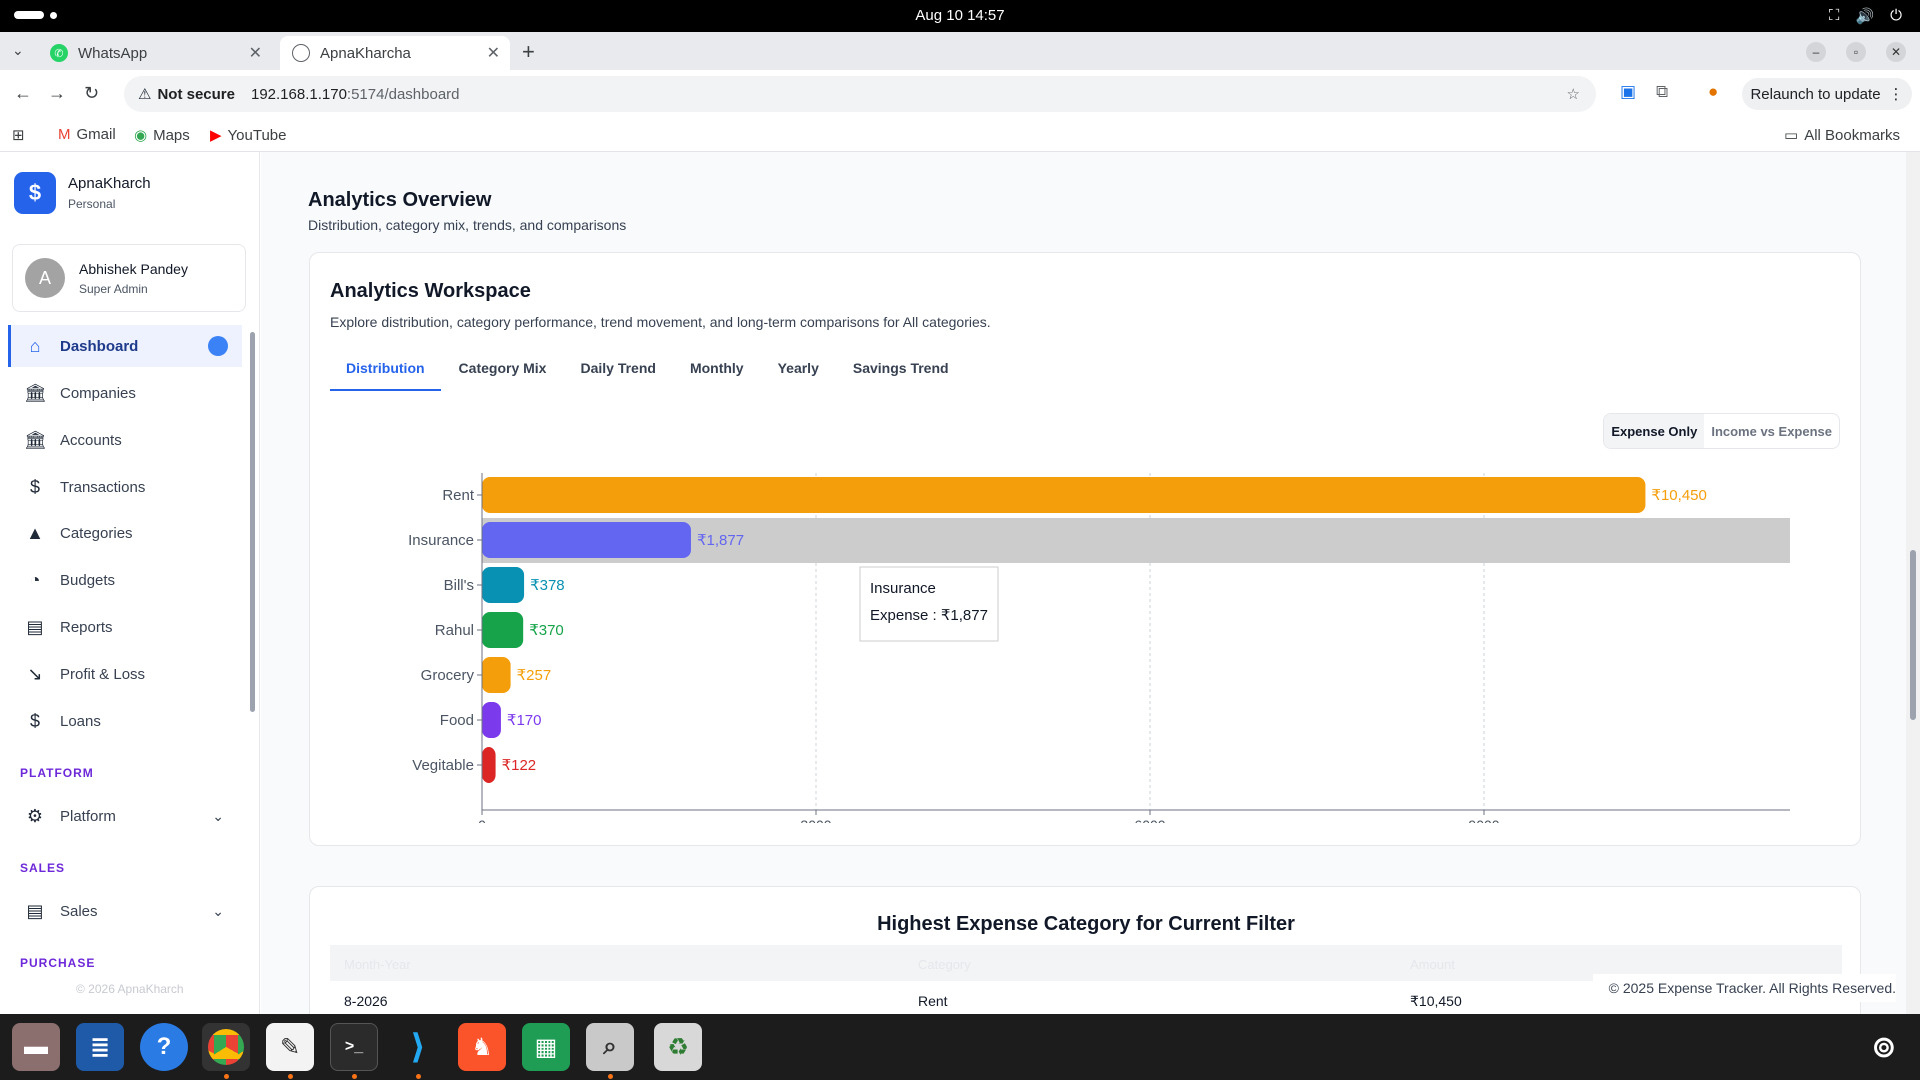  What do you see at coordinates (162, 135) in the screenshot?
I see `bookmark-maps: ◉ Maps` at bounding box center [162, 135].